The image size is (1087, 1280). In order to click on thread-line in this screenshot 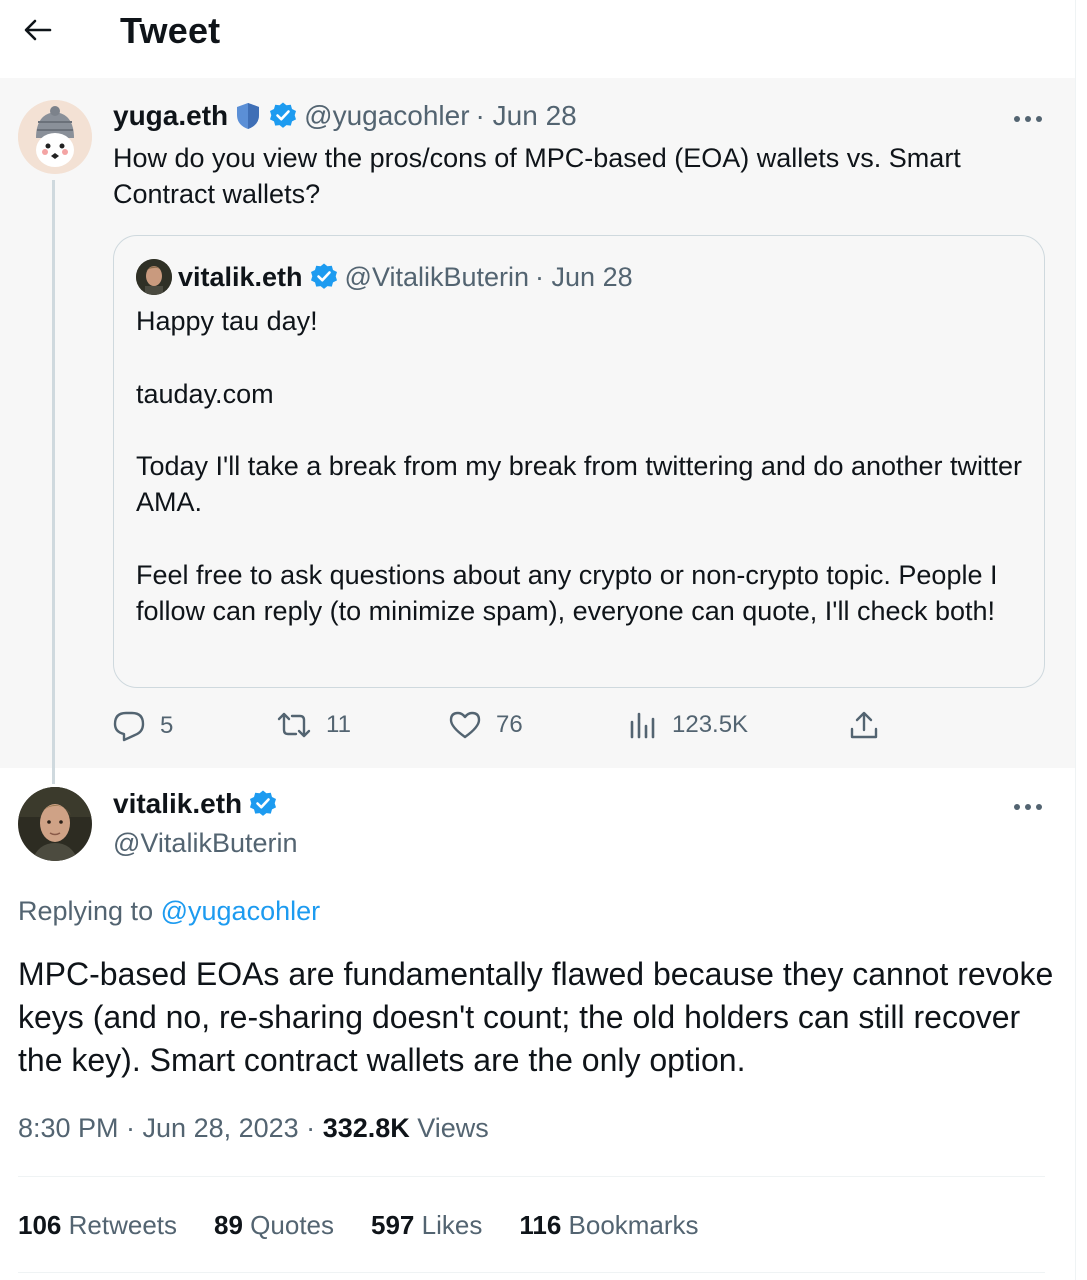, I will do `click(53, 482)`.